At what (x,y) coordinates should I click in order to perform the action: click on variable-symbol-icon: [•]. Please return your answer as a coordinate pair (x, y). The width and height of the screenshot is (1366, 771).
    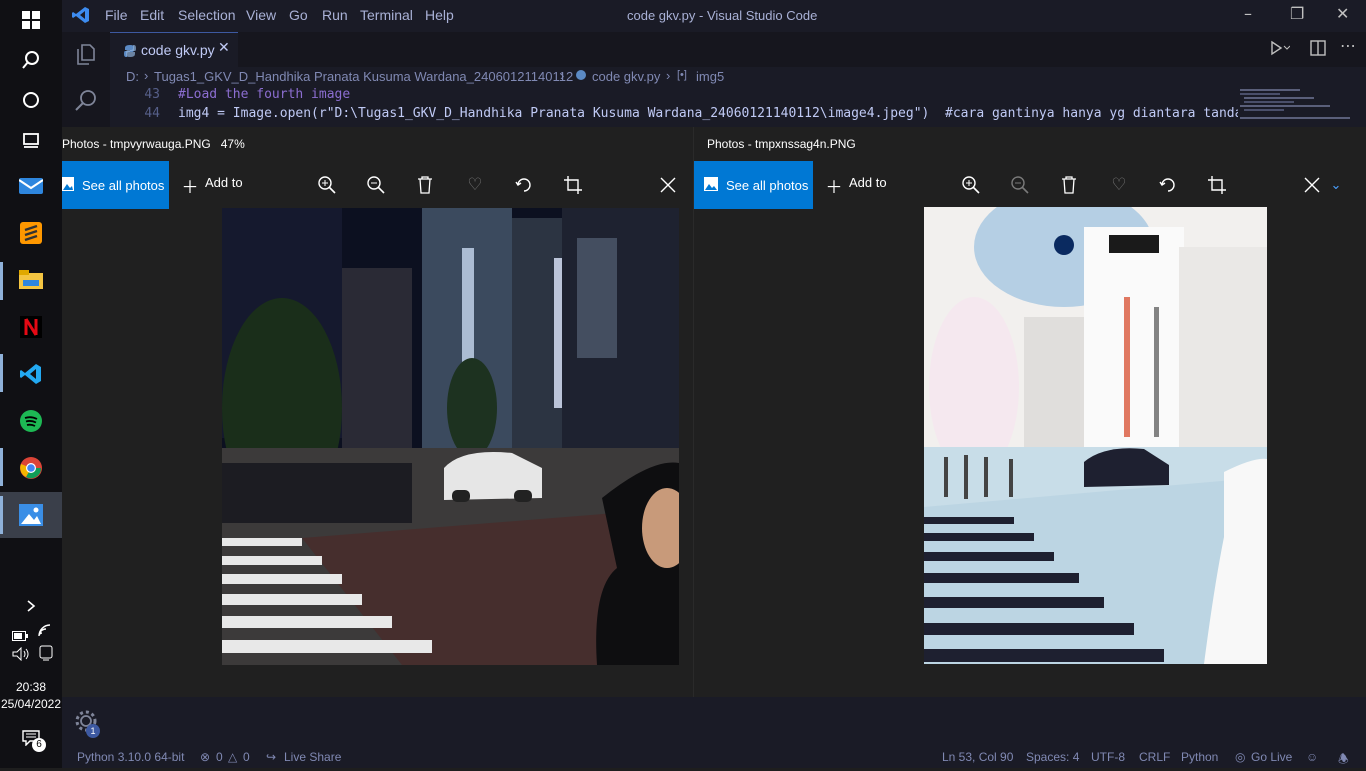
    Looking at the image, I should click on (682, 75).